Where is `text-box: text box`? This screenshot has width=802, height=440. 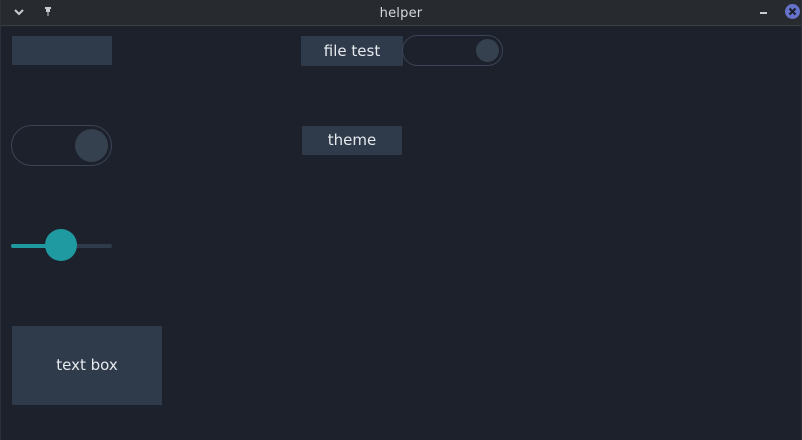
text-box: text box is located at coordinates (87, 365).